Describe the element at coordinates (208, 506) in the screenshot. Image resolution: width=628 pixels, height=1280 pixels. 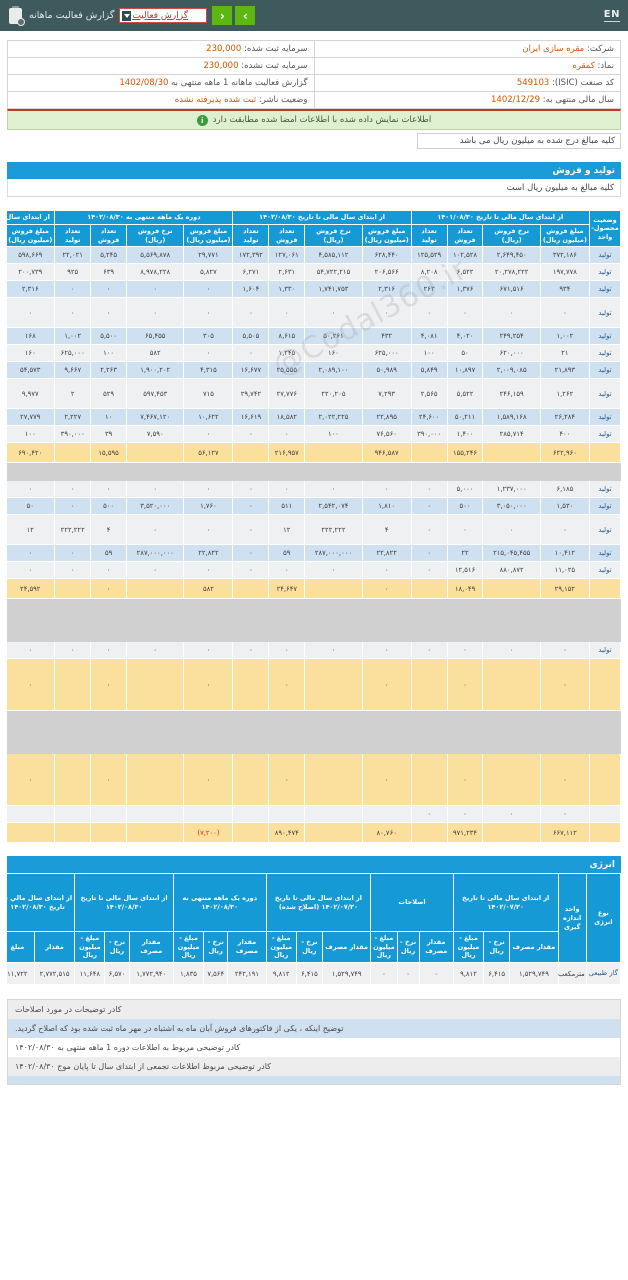
I see `data-cell: ۱,۷۶۰` at that location.